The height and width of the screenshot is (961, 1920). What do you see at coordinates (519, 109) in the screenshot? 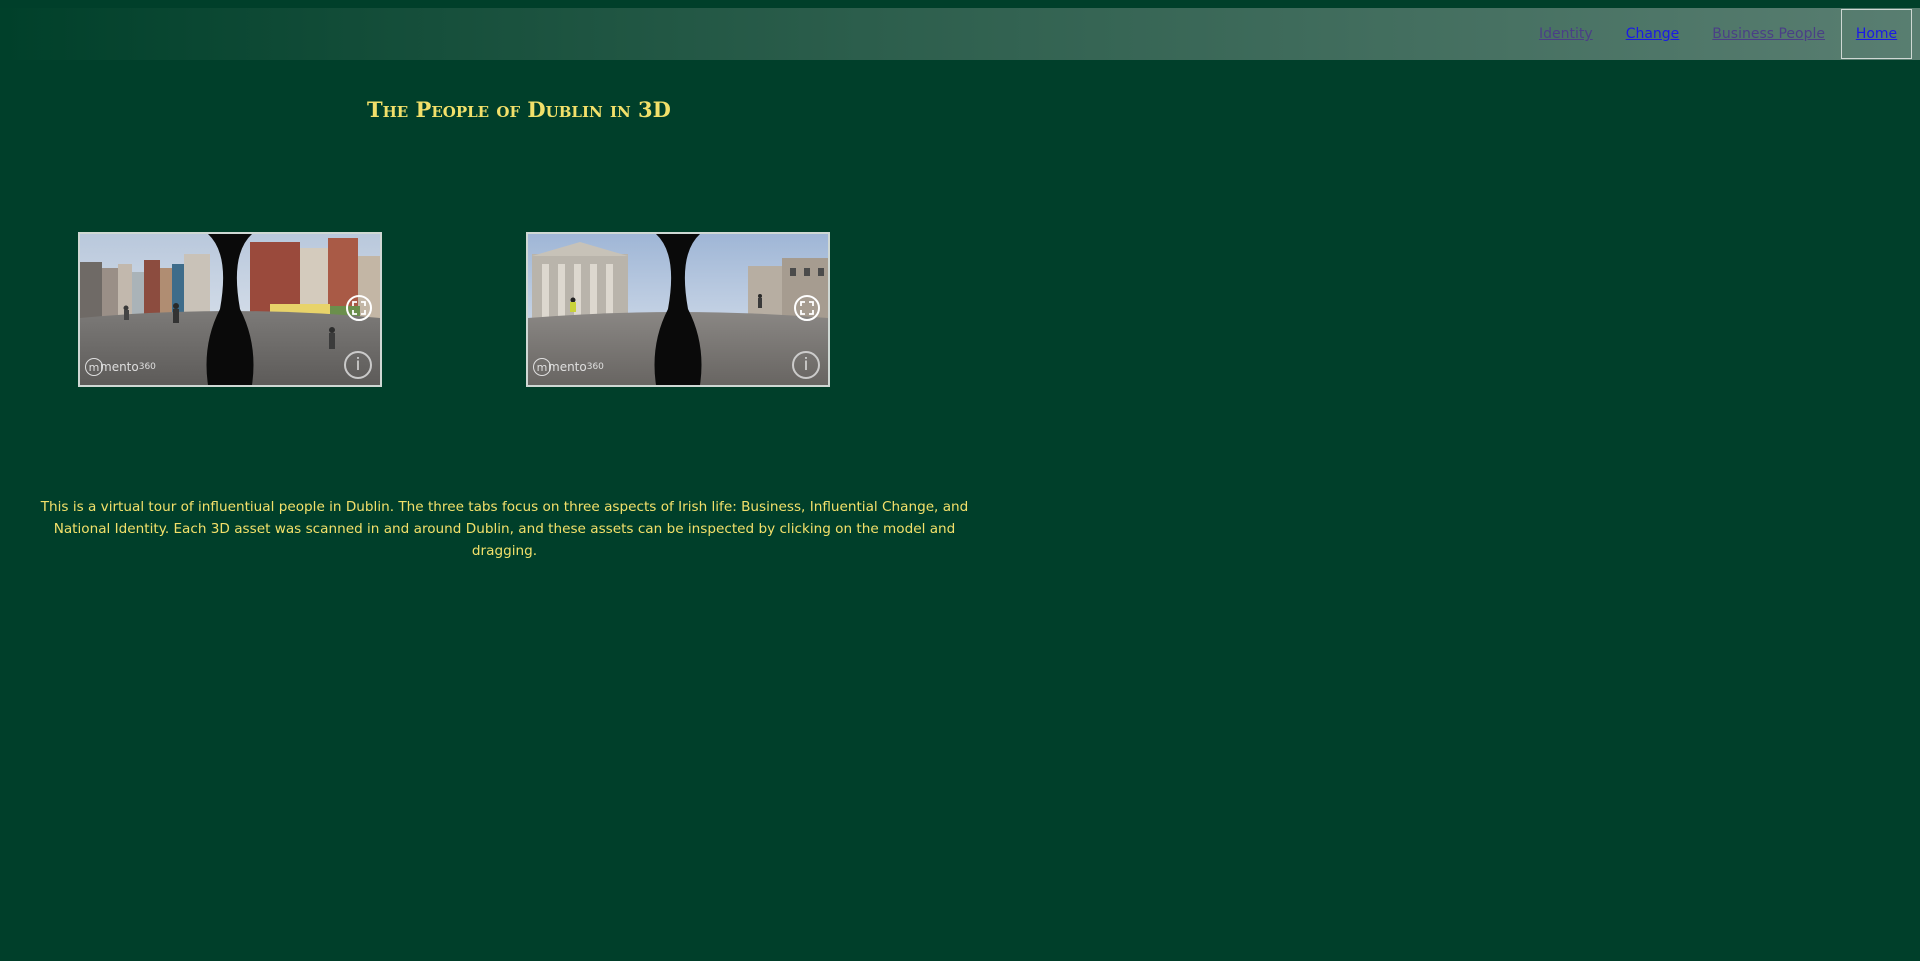
I see `page-title: The People of Dublin in 3D` at bounding box center [519, 109].